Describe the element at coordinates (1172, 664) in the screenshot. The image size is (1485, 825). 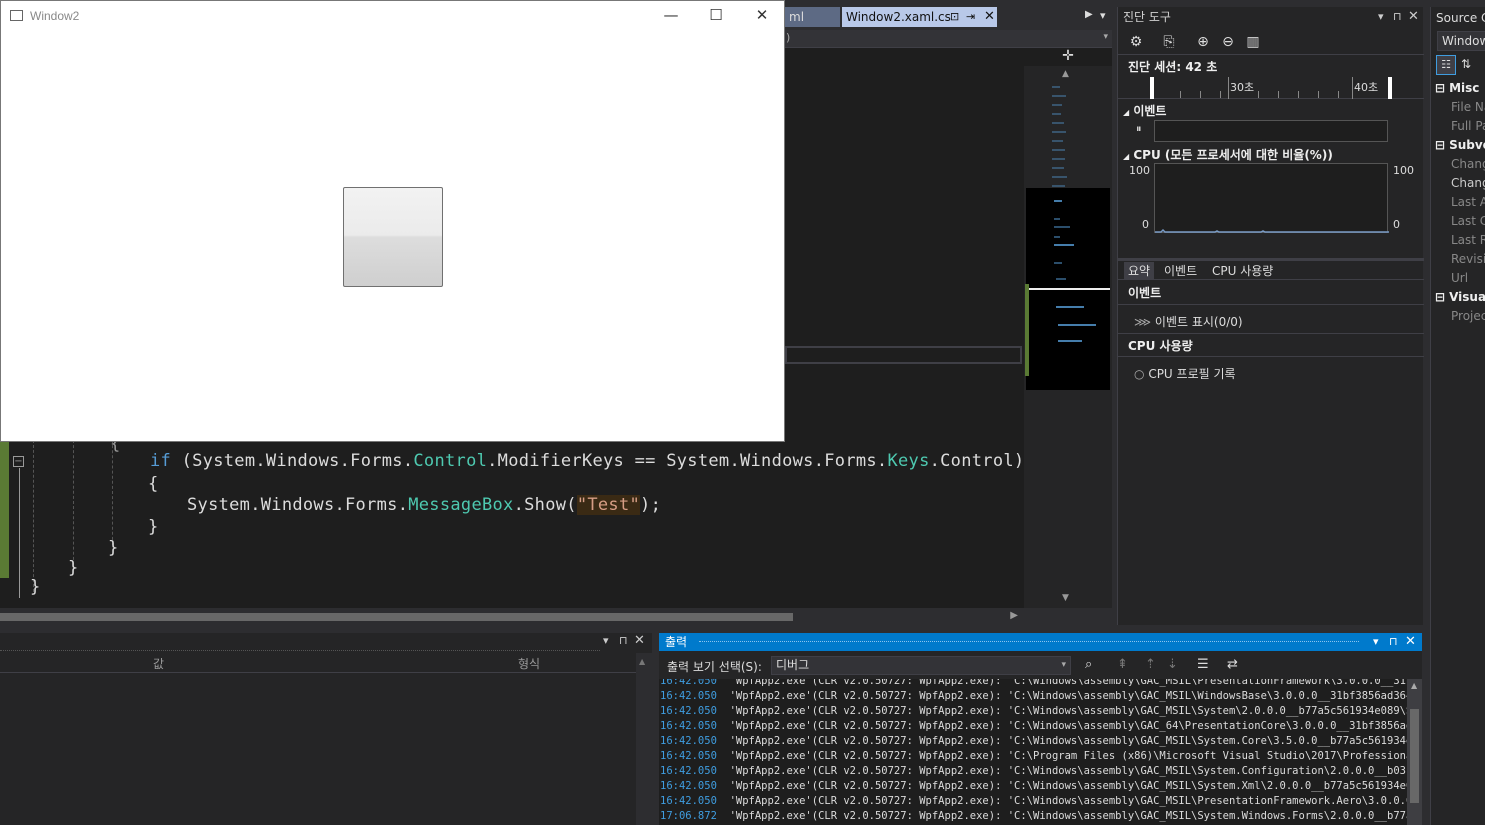
I see `go-down-icon: ⇣` at that location.